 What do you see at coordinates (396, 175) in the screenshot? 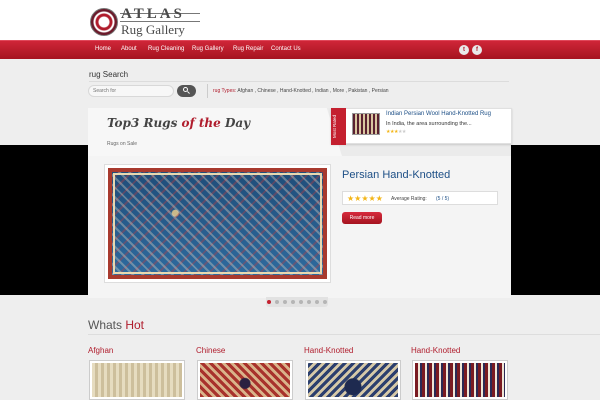
I see `product-title: Persian Hand-Knotted` at bounding box center [396, 175].